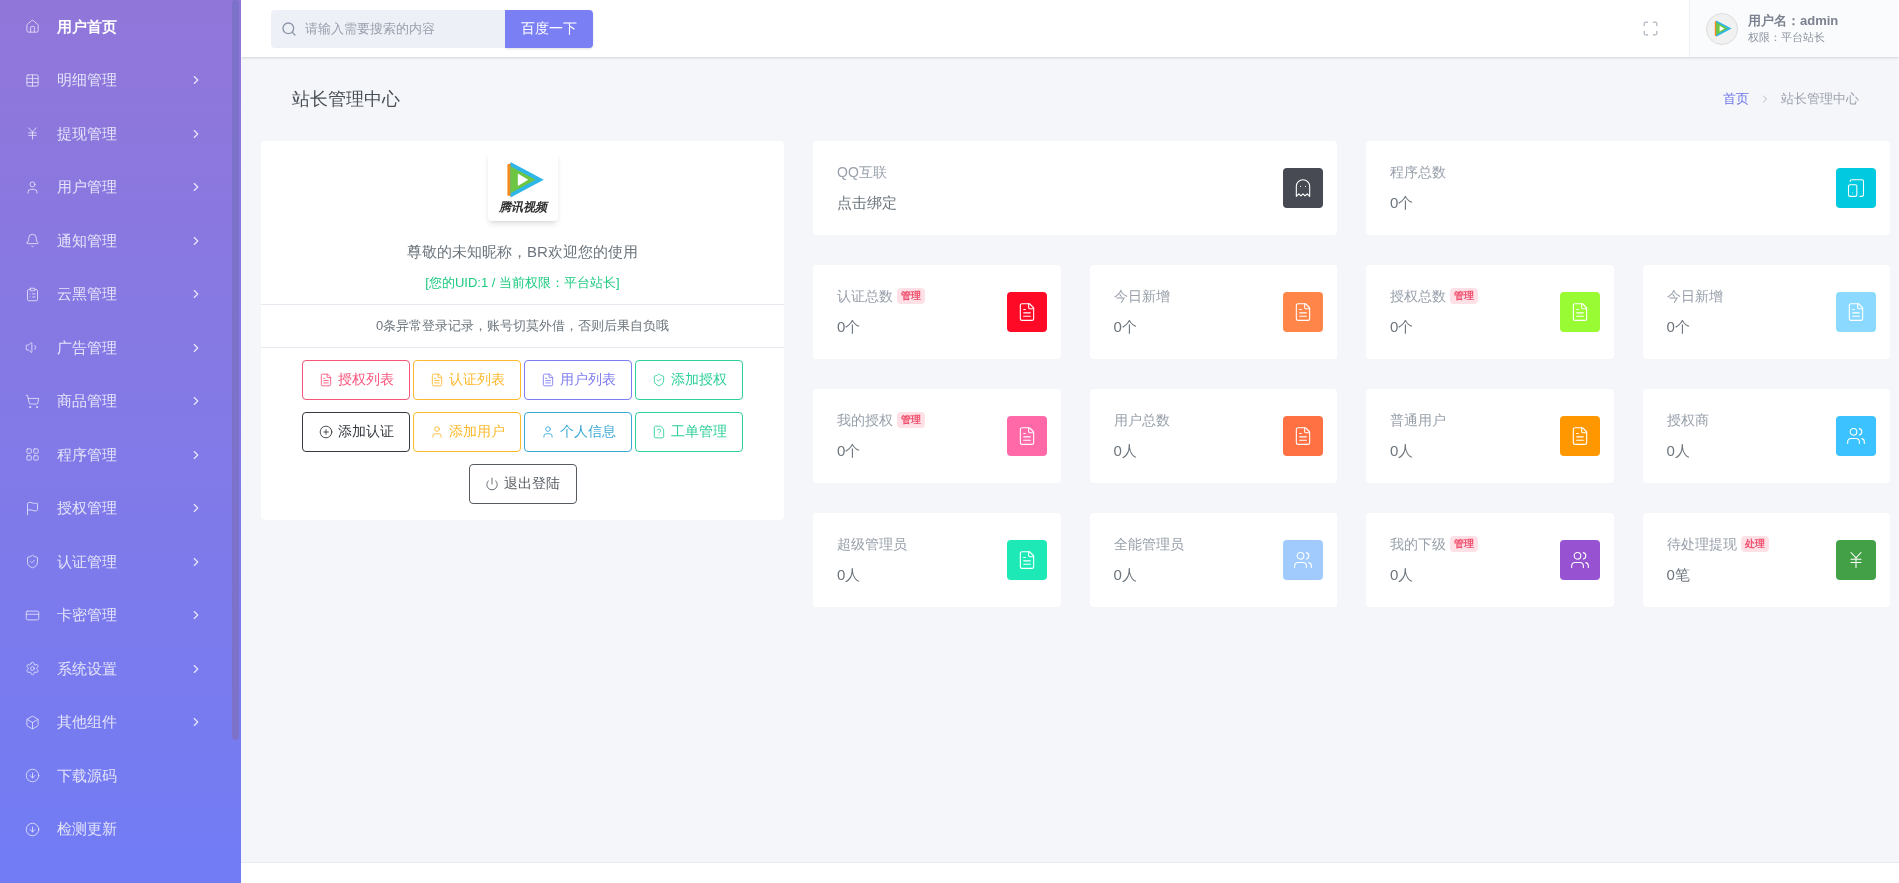 This screenshot has height=883, width=1899. Describe the element at coordinates (1148, 544) in the screenshot. I see `stat-label: 全能管理员` at that location.